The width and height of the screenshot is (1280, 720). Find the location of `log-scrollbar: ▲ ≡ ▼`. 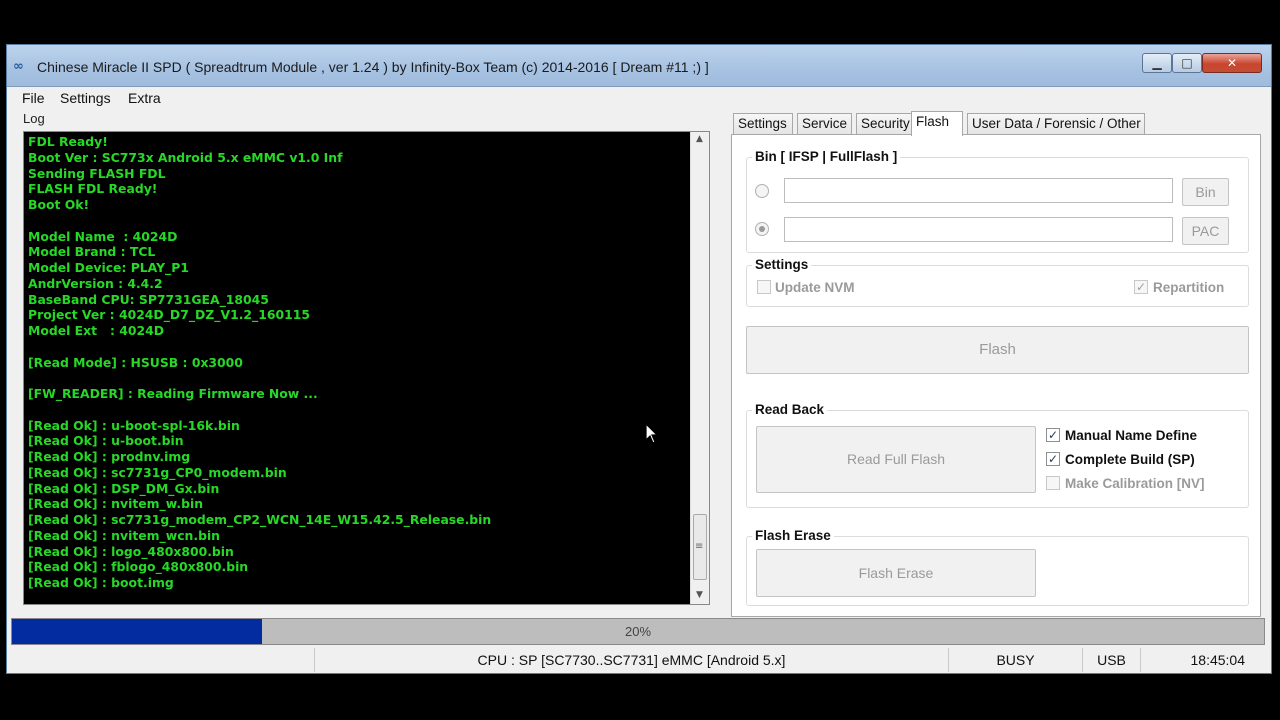

log-scrollbar: ▲ ≡ ▼ is located at coordinates (699, 368).